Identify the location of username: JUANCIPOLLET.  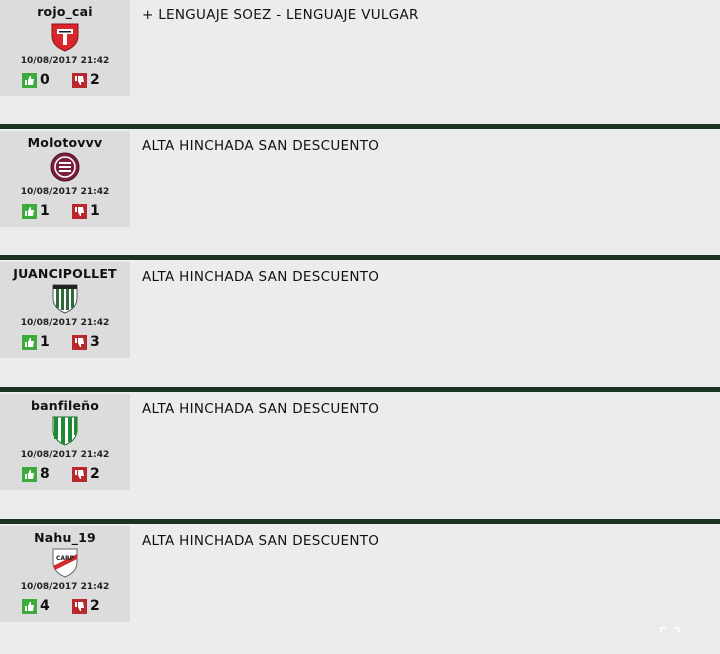
(65, 273).